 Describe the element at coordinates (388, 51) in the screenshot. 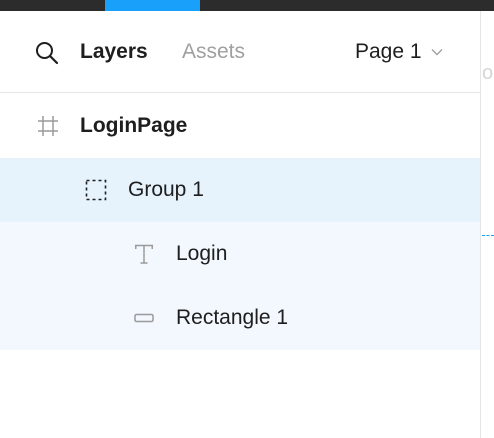

I see `page-selector-label: Page 1` at that location.